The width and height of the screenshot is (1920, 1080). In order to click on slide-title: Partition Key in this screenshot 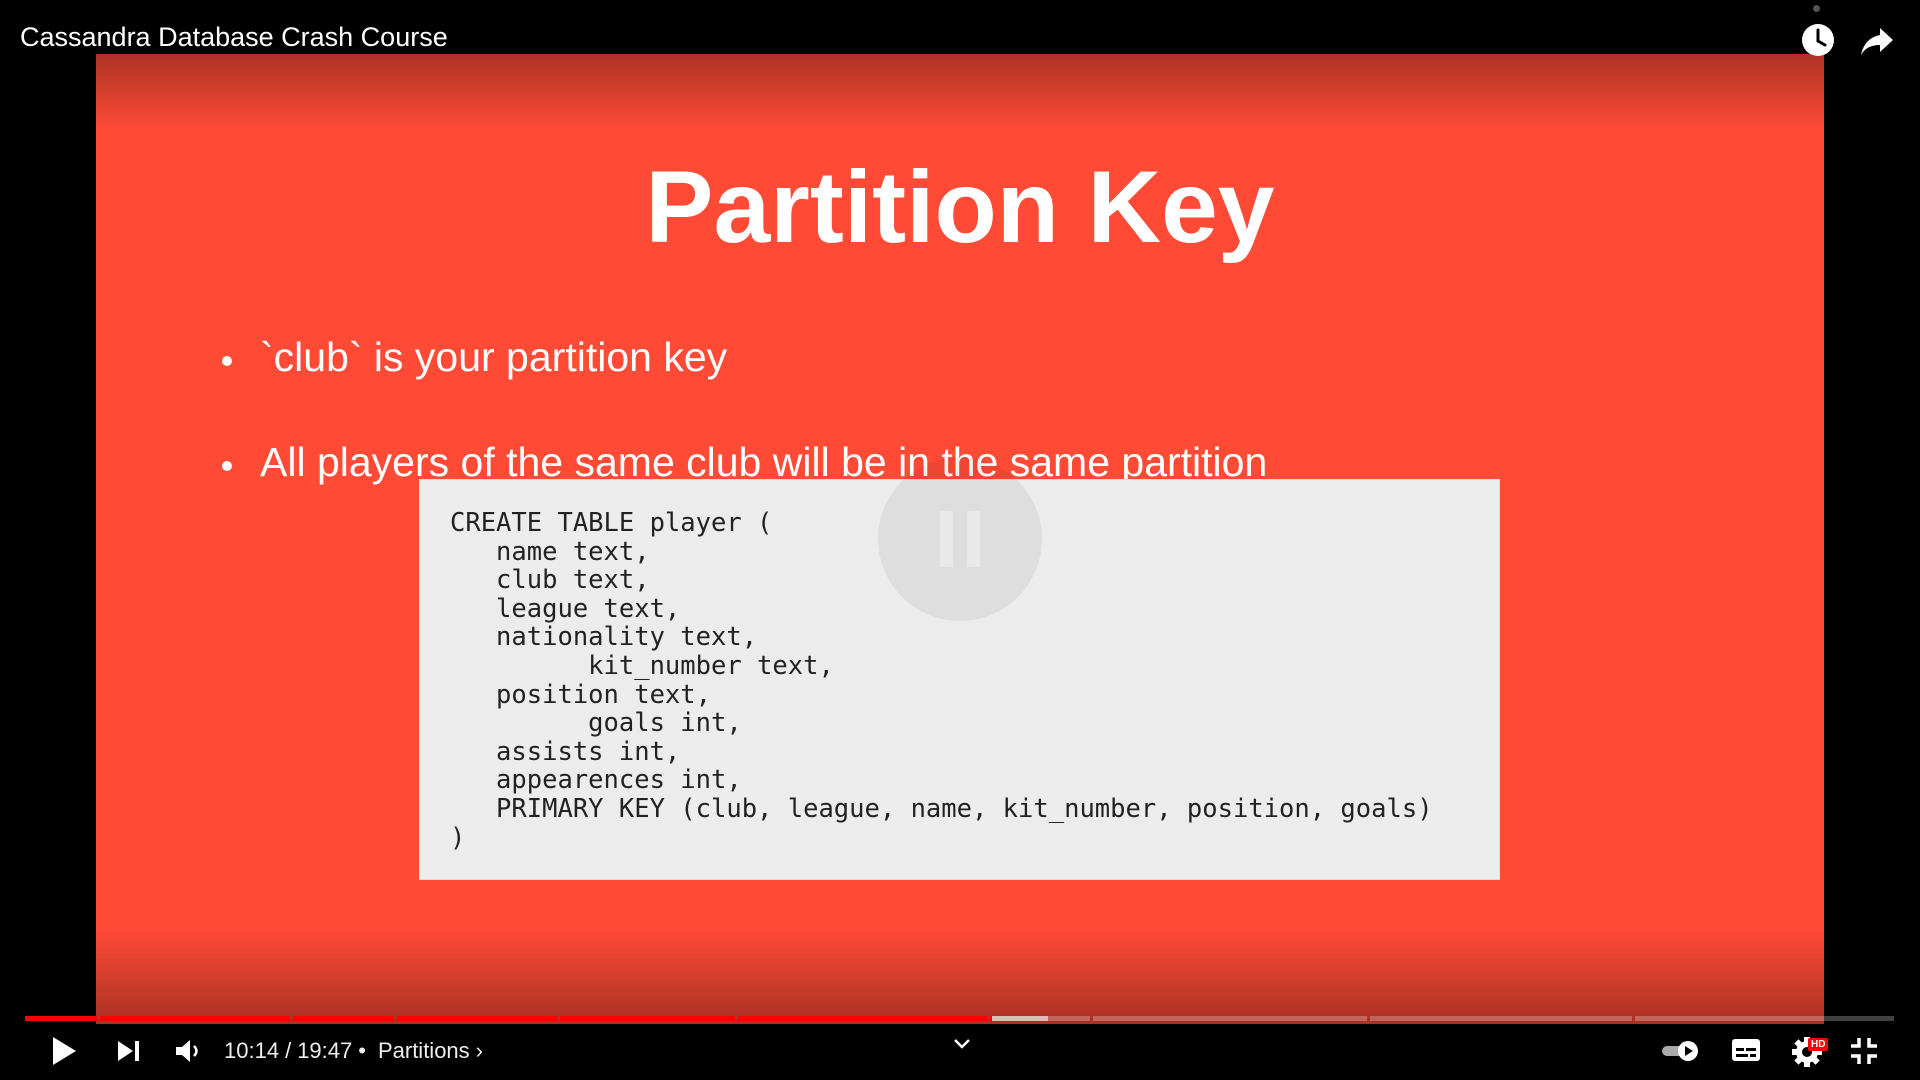, I will do `click(960, 207)`.